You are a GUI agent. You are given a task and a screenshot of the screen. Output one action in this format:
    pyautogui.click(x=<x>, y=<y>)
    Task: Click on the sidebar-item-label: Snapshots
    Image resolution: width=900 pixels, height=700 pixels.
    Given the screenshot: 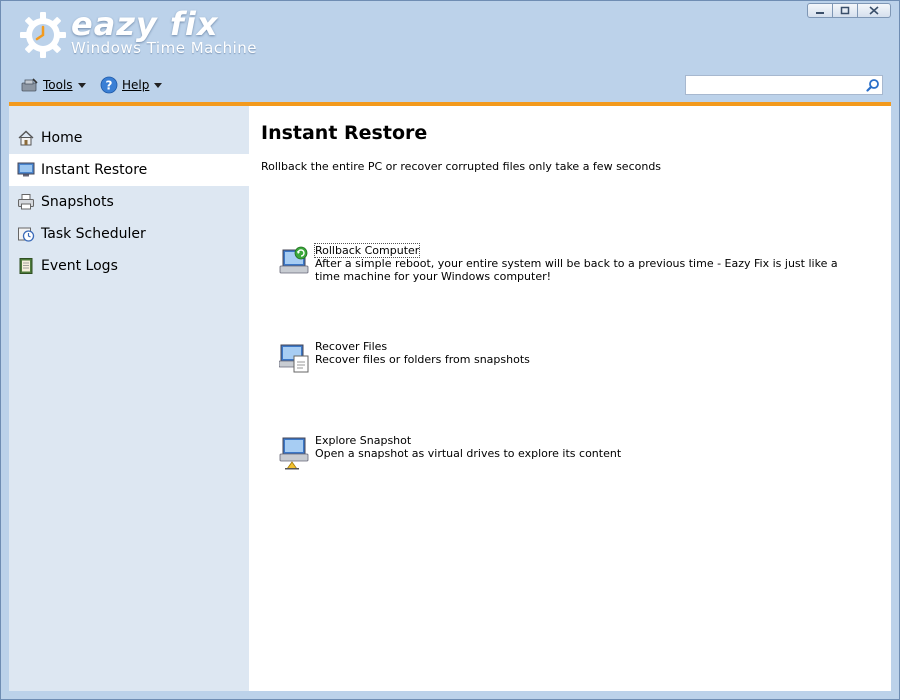 What is the action you would take?
    pyautogui.click(x=77, y=202)
    